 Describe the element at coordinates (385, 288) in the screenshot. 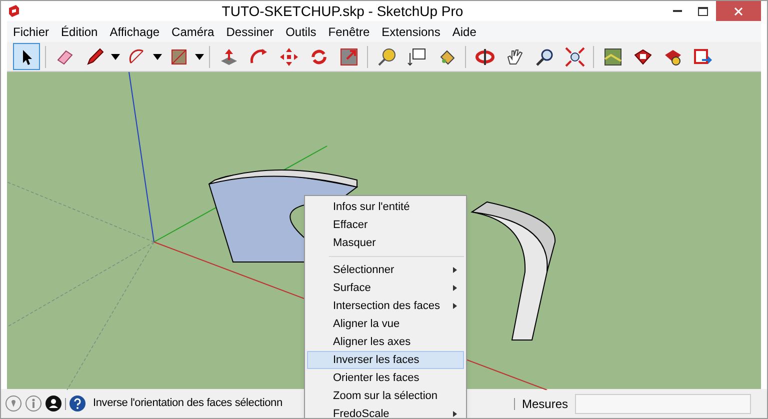

I see `context-menu-item: Surface` at that location.